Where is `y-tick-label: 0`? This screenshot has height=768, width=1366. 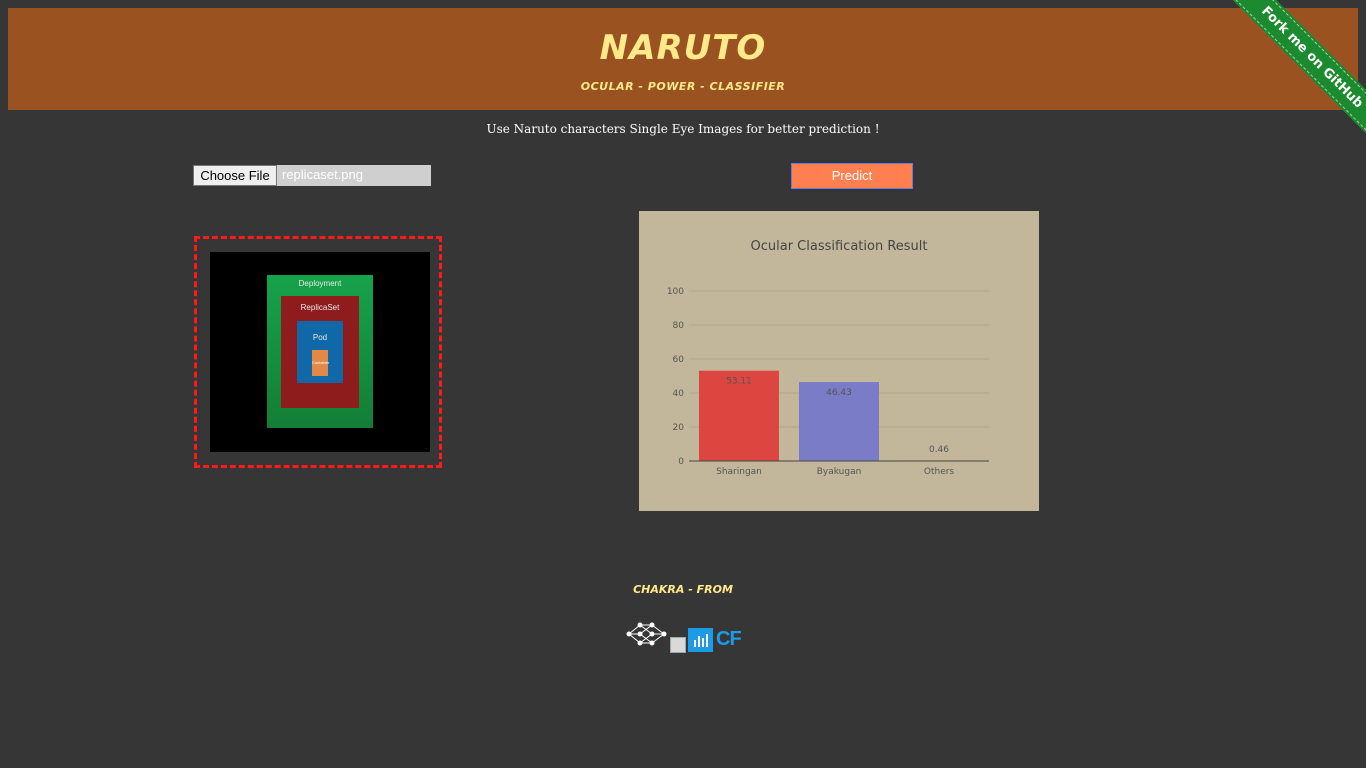
y-tick-label: 0 is located at coordinates (681, 462).